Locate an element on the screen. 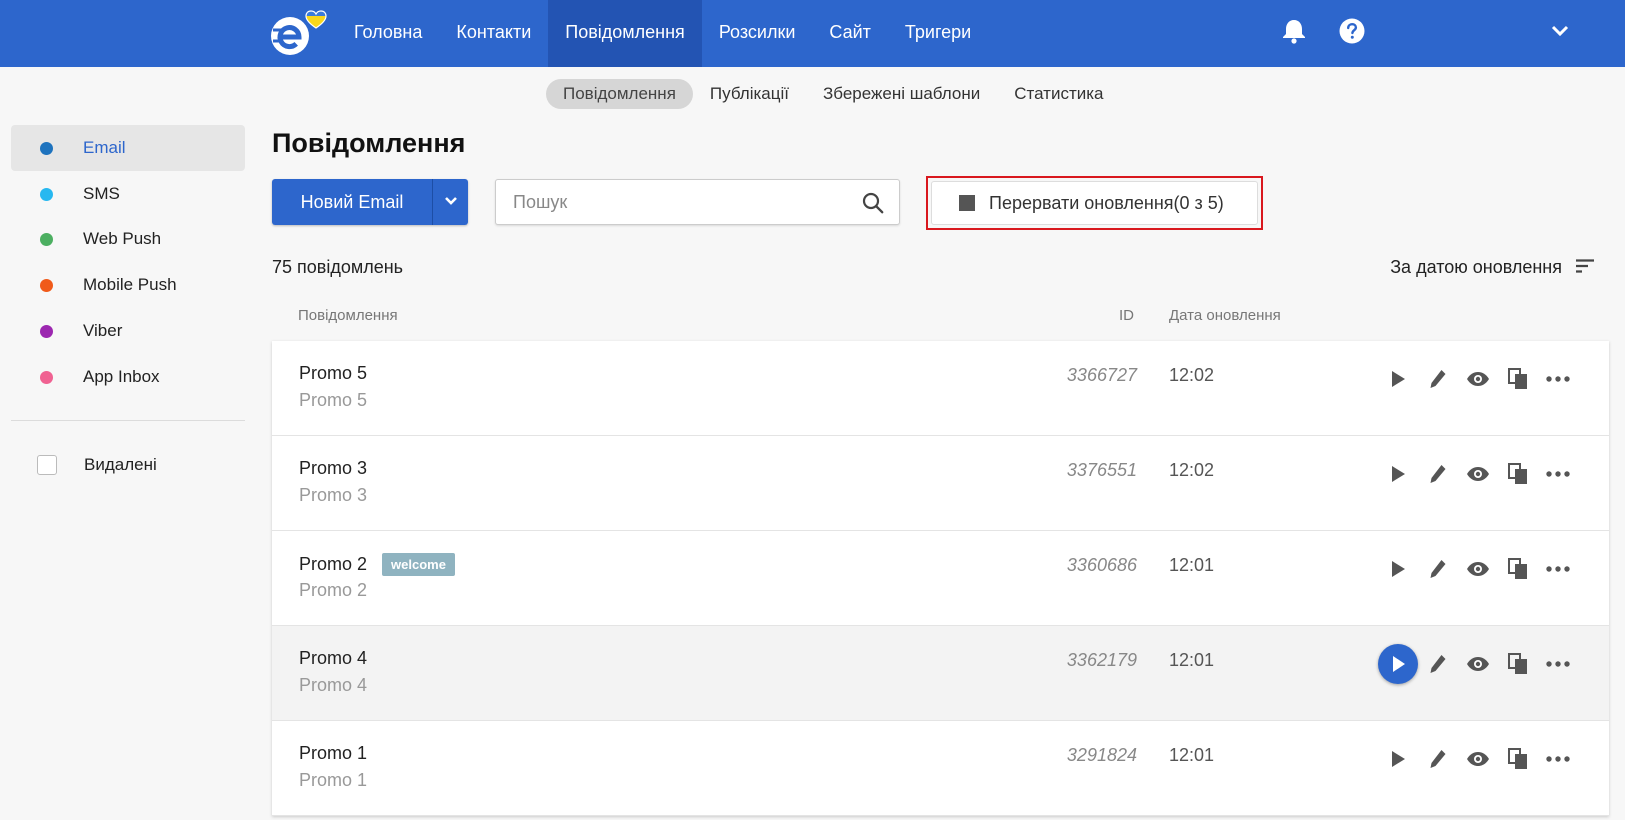  message-row: Promo 4 Promo 4 3362179 12:01 is located at coordinates (940, 673).